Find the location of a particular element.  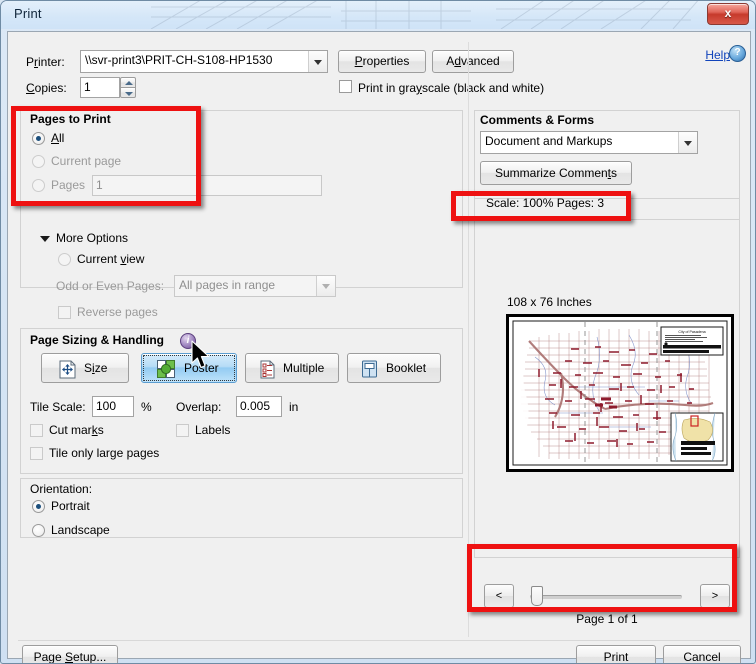

tile-scale-unit: % is located at coordinates (146, 407).